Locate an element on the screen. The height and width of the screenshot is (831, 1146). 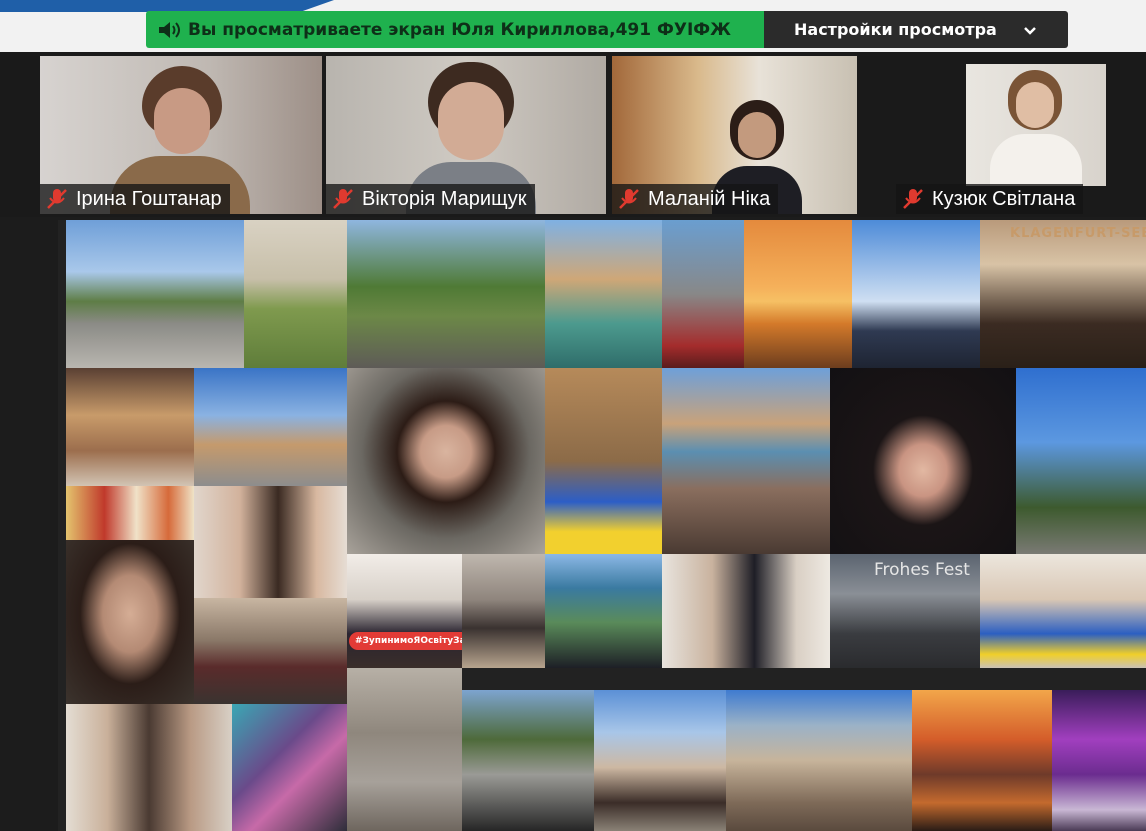
chevron-down-icon is located at coordinates (1030, 30).